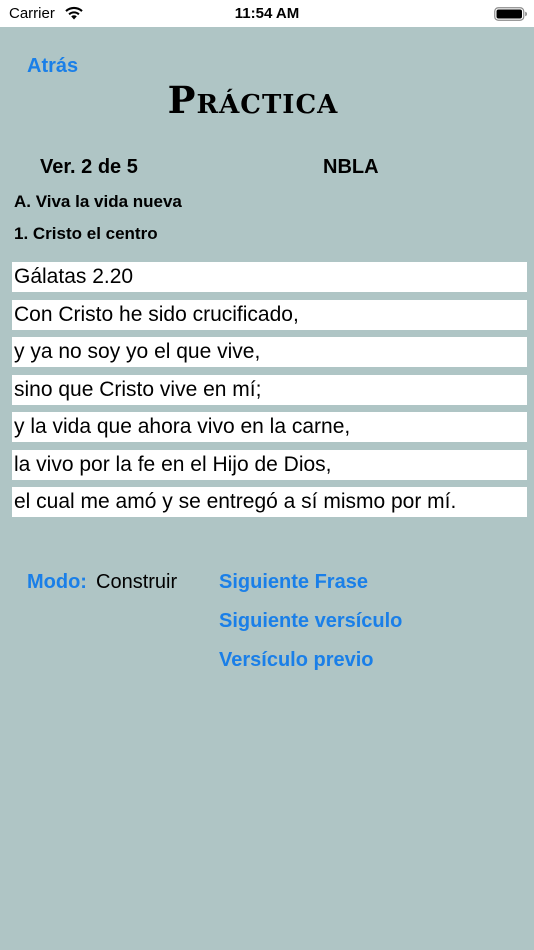  Describe the element at coordinates (269, 389) in the screenshot. I see `verse-line: sino que Cristo vive en mí;` at that location.